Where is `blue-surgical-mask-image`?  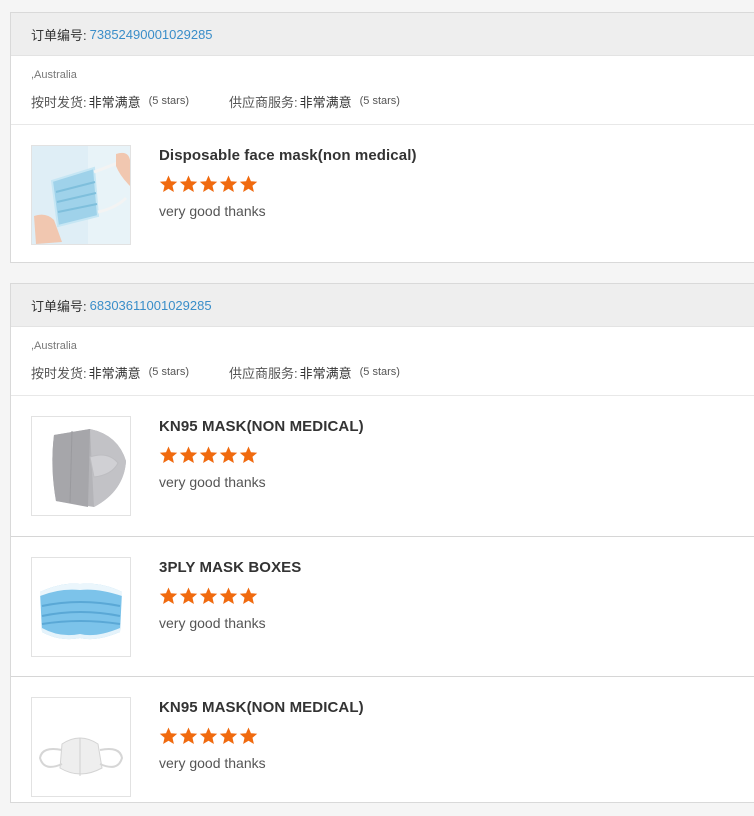 blue-surgical-mask-image is located at coordinates (81, 607).